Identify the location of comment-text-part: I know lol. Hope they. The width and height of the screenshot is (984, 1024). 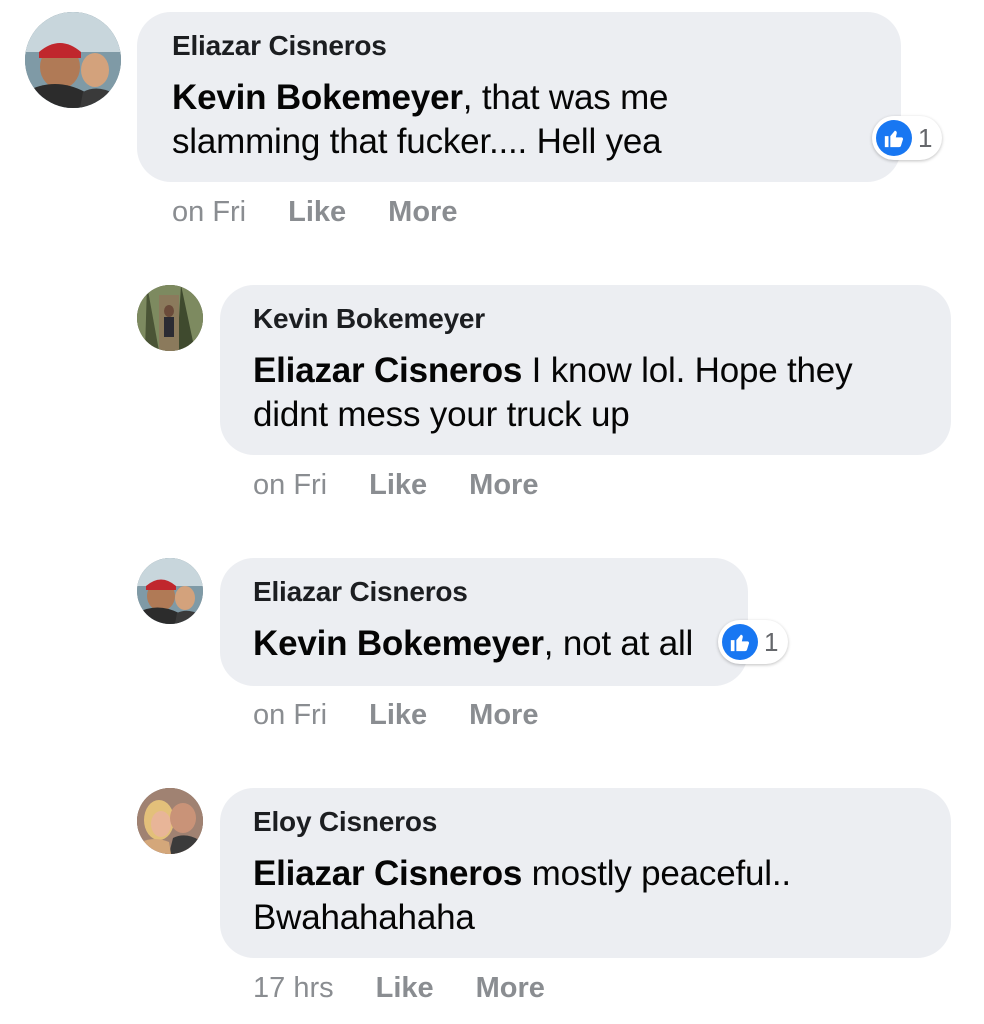
(687, 370).